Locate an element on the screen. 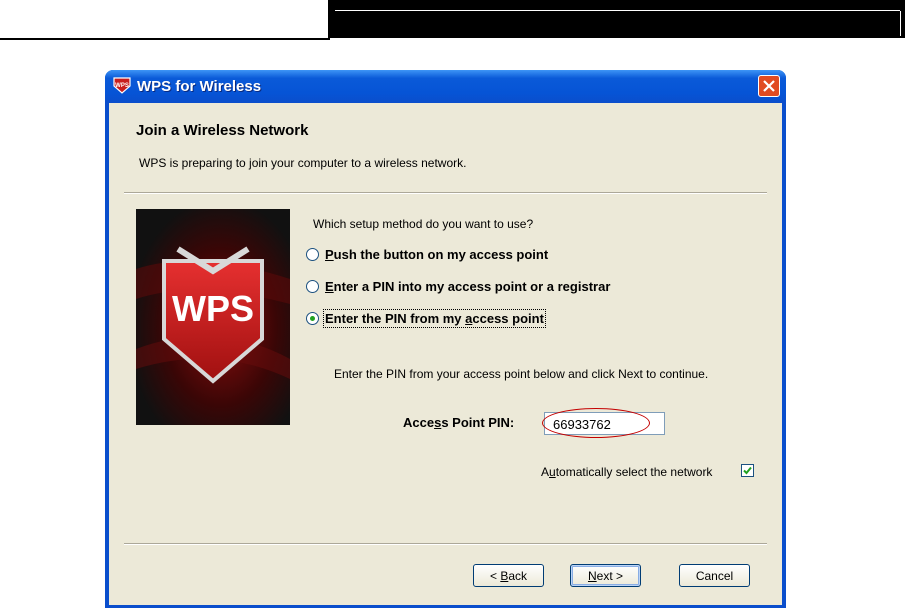 The height and width of the screenshot is (609, 905). radio-enter-pin-from-ap: Enter the PIN from my access point is located at coordinates (426, 318).